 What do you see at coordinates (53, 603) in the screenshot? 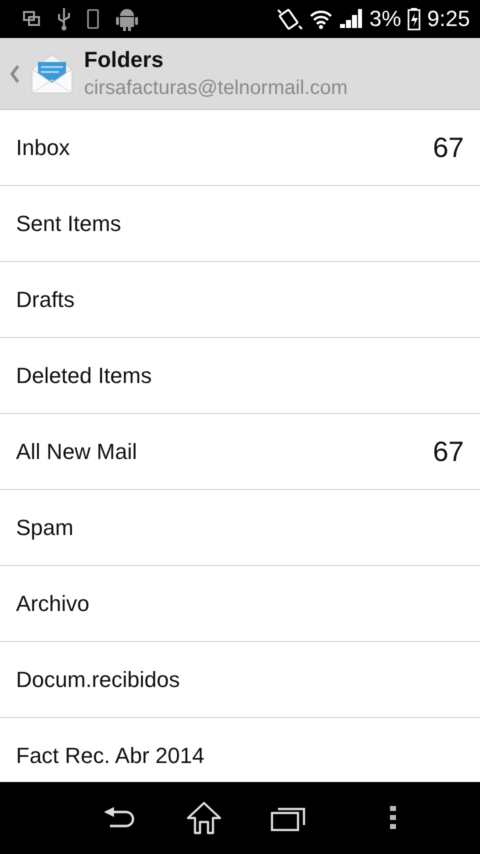
I see `folder-item: Archivo` at bounding box center [53, 603].